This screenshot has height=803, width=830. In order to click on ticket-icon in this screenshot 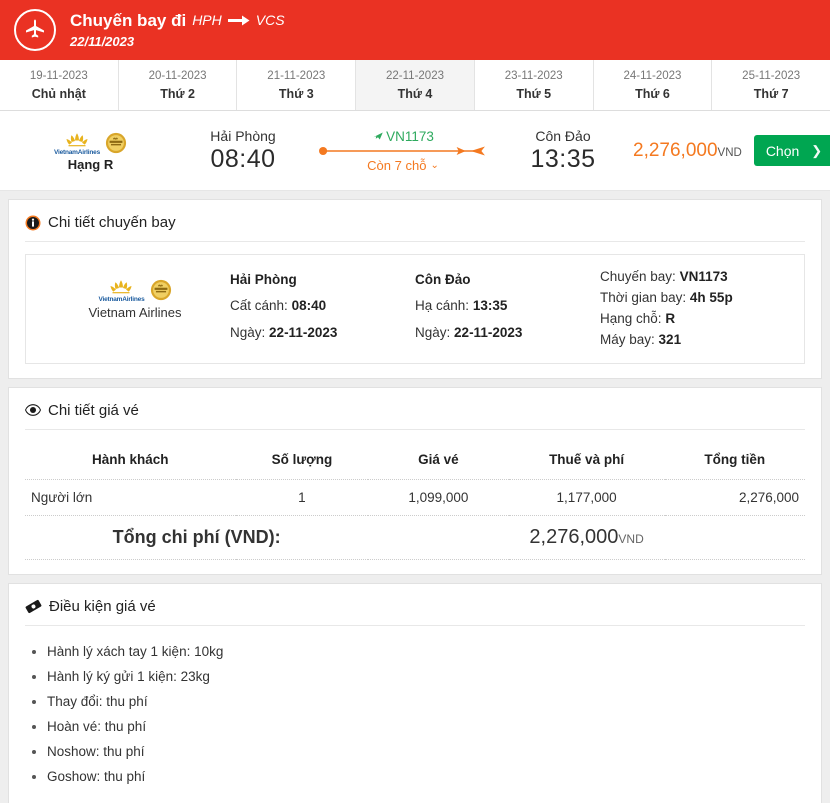, I will do `click(33, 606)`.